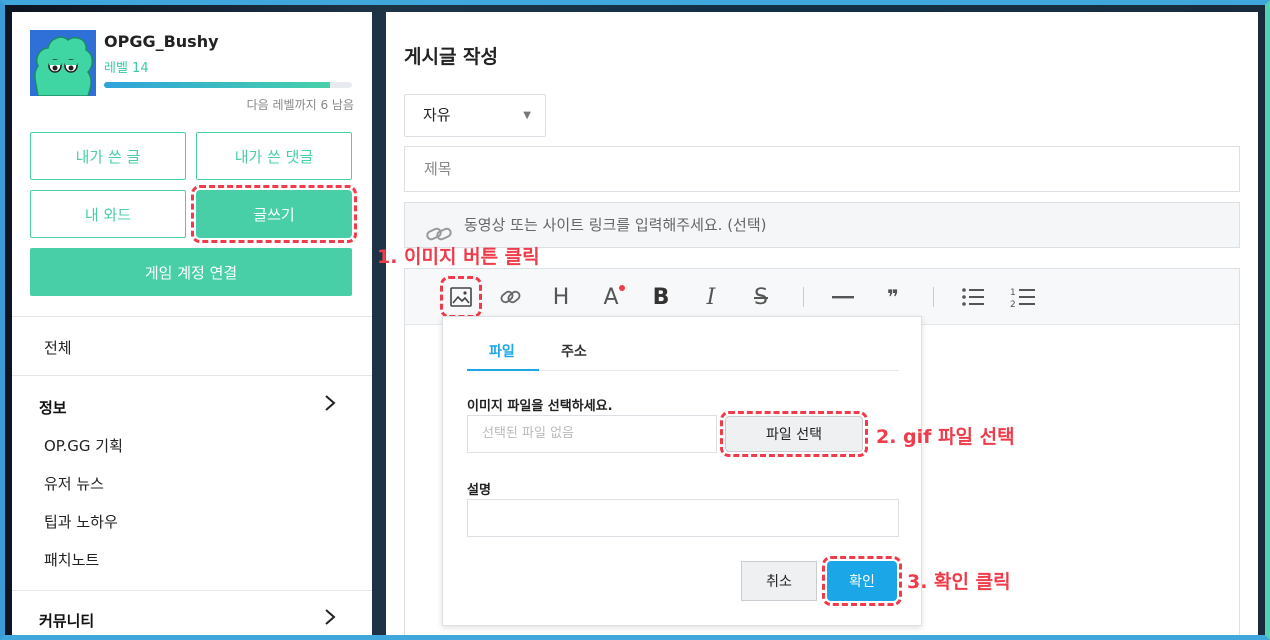  What do you see at coordinates (711, 297) in the screenshot?
I see `italic-icon: I` at bounding box center [711, 297].